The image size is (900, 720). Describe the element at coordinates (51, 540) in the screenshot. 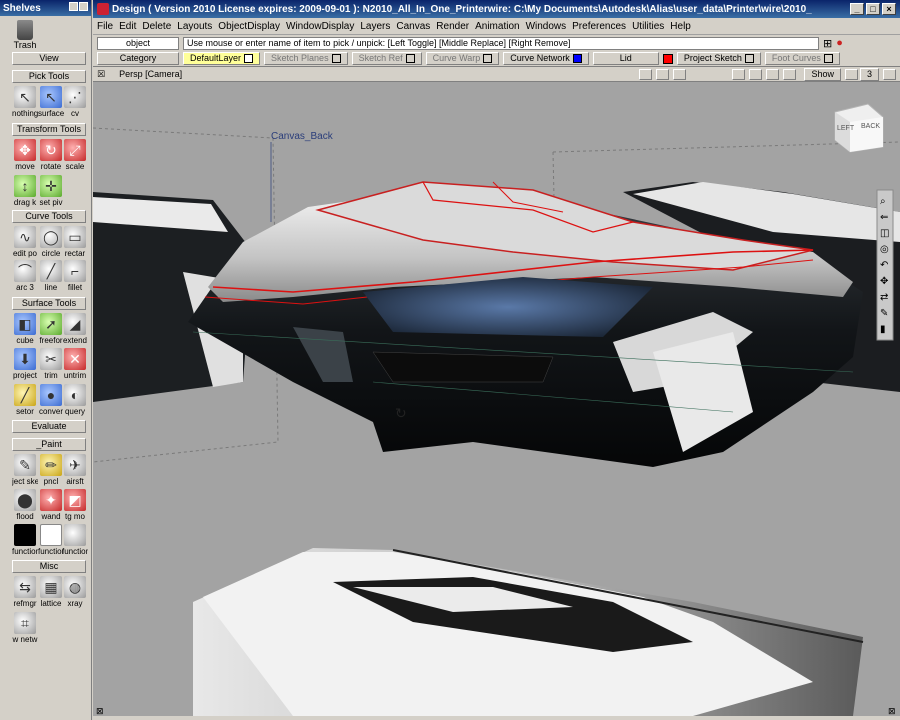

I see `tool-function-2: function` at that location.